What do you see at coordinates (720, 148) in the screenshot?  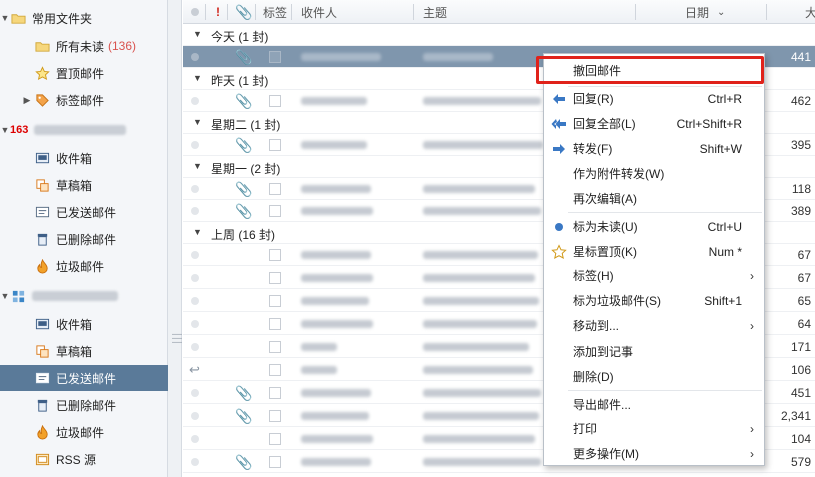 I see `menu-shortcut: Shift+W` at bounding box center [720, 148].